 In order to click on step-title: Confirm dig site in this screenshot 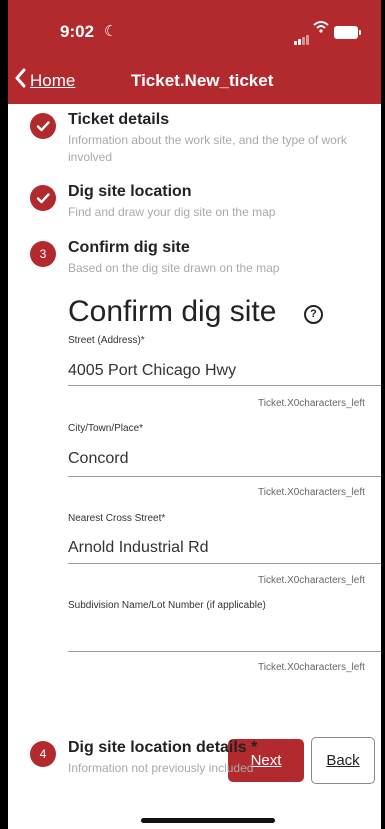, I will do `click(129, 247)`.